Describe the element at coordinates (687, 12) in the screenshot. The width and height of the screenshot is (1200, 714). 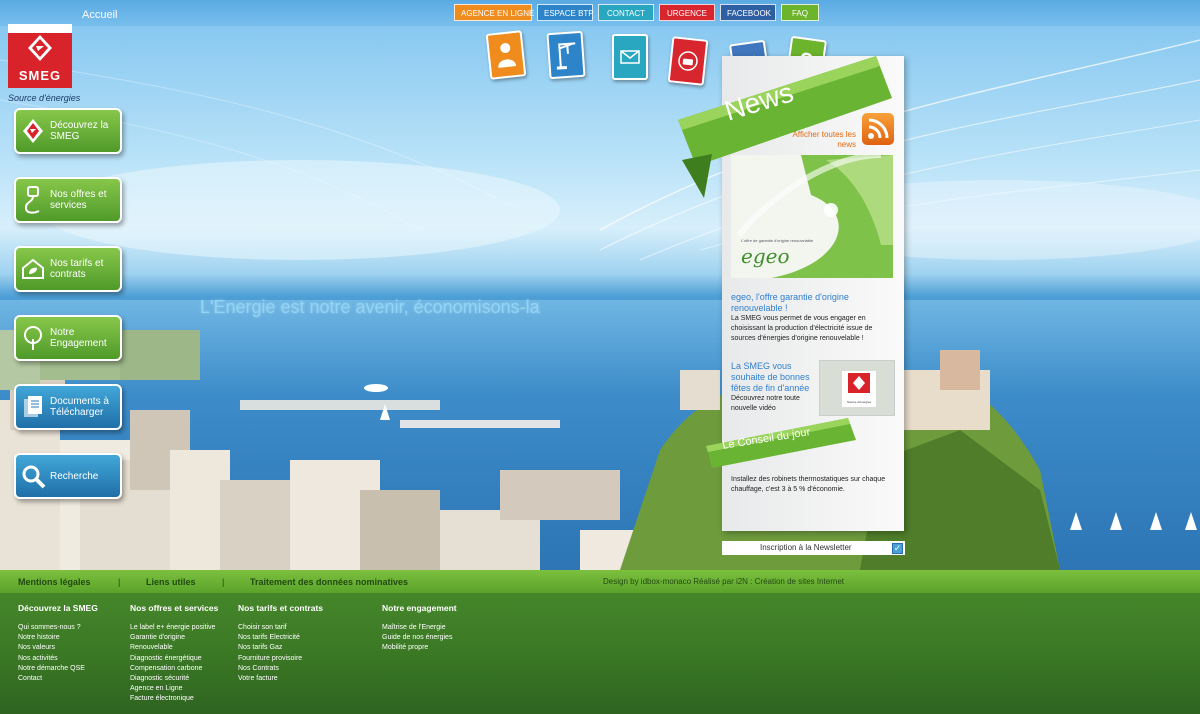
I see `tab-urgence: URGENCE` at that location.